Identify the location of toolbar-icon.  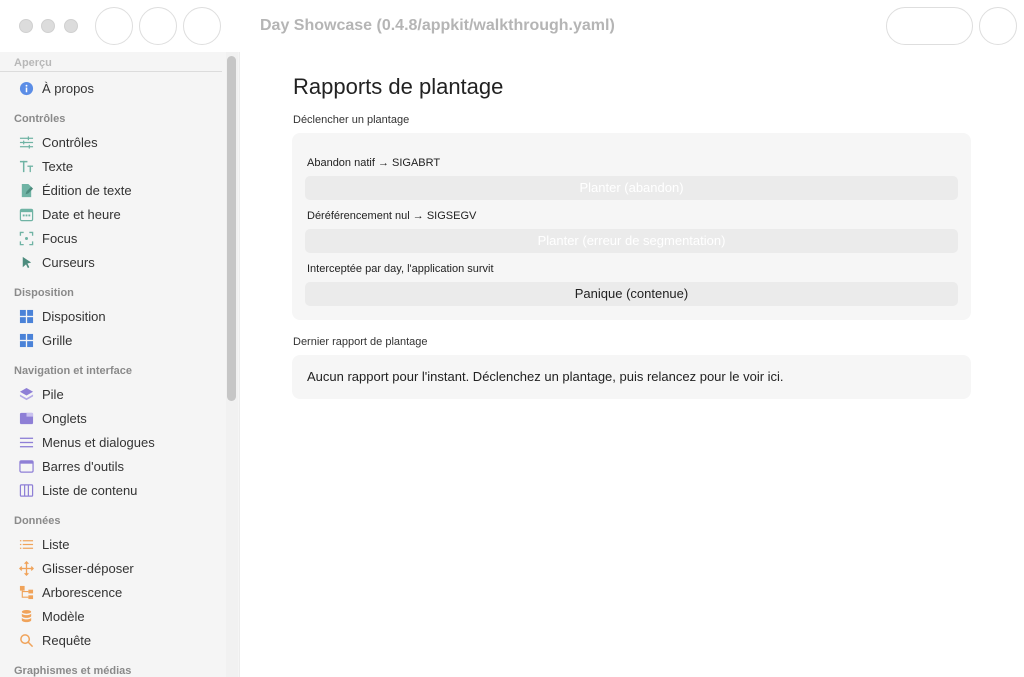
(26, 466).